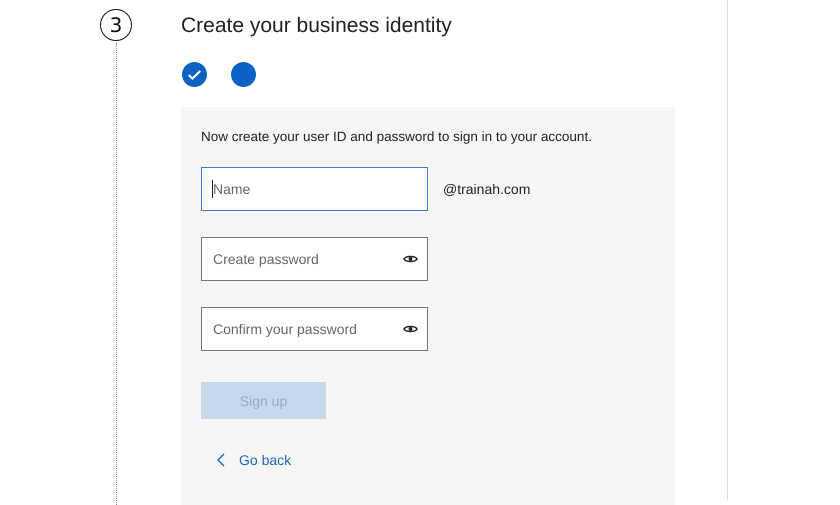 The image size is (840, 505). Describe the element at coordinates (212, 189) in the screenshot. I see `text-cursor` at that location.